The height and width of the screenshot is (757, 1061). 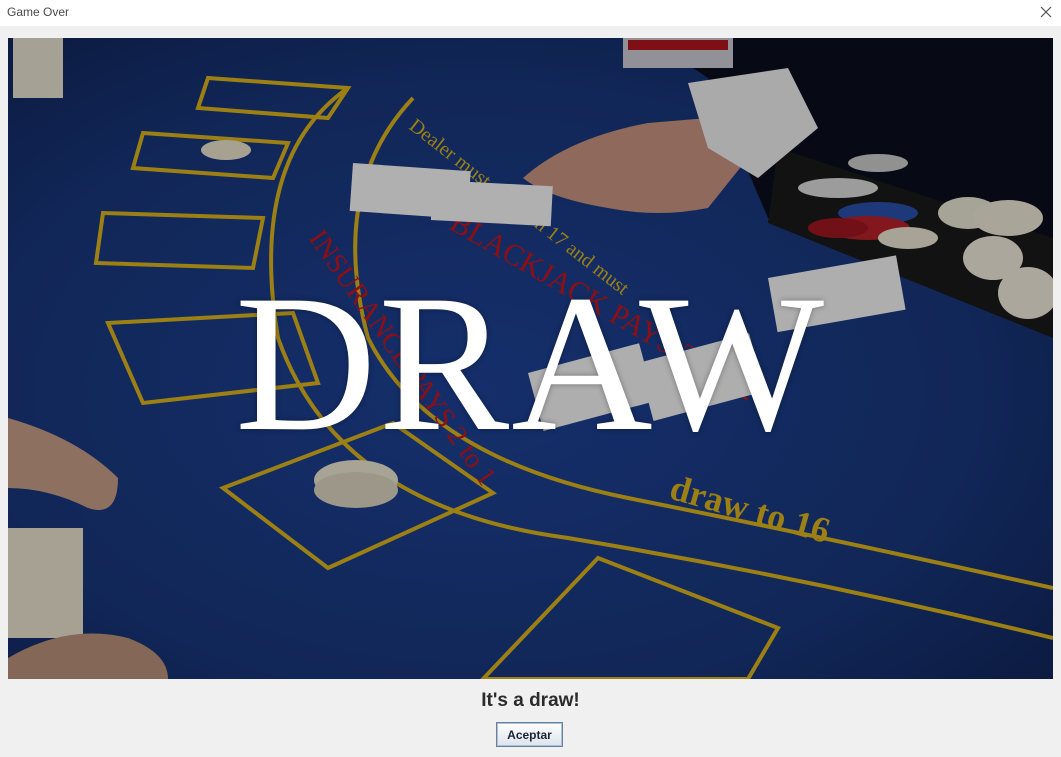 What do you see at coordinates (38, 12) in the screenshot?
I see `window-title: Game Over` at bounding box center [38, 12].